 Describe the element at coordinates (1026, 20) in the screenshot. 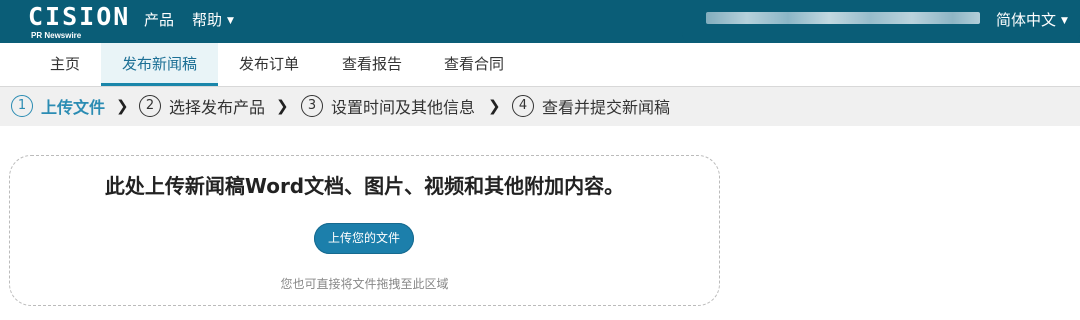

I see `language-label: 简体中文` at that location.